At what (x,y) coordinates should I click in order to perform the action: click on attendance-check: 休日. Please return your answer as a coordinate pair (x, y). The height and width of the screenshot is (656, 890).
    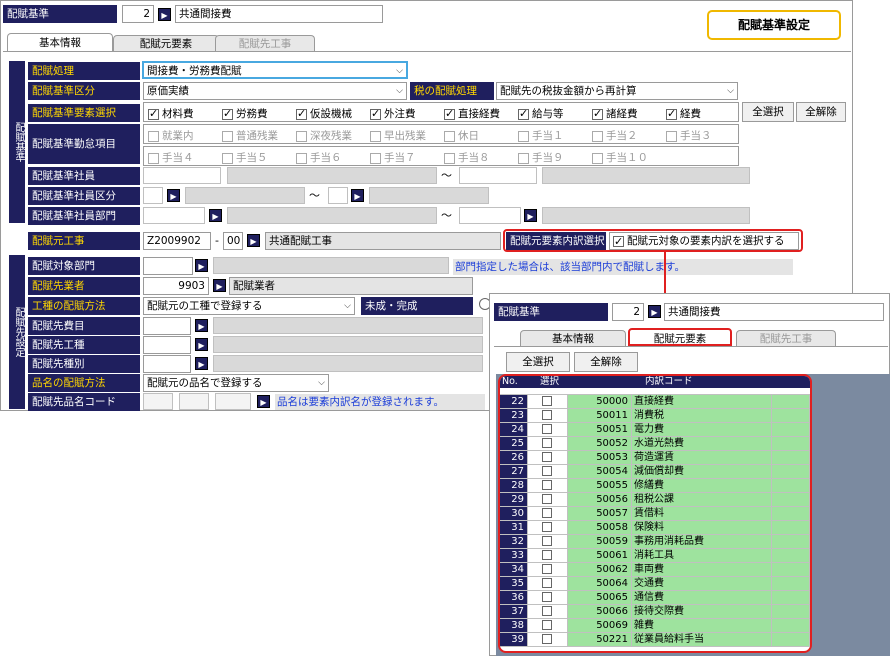
    Looking at the image, I should click on (461, 135).